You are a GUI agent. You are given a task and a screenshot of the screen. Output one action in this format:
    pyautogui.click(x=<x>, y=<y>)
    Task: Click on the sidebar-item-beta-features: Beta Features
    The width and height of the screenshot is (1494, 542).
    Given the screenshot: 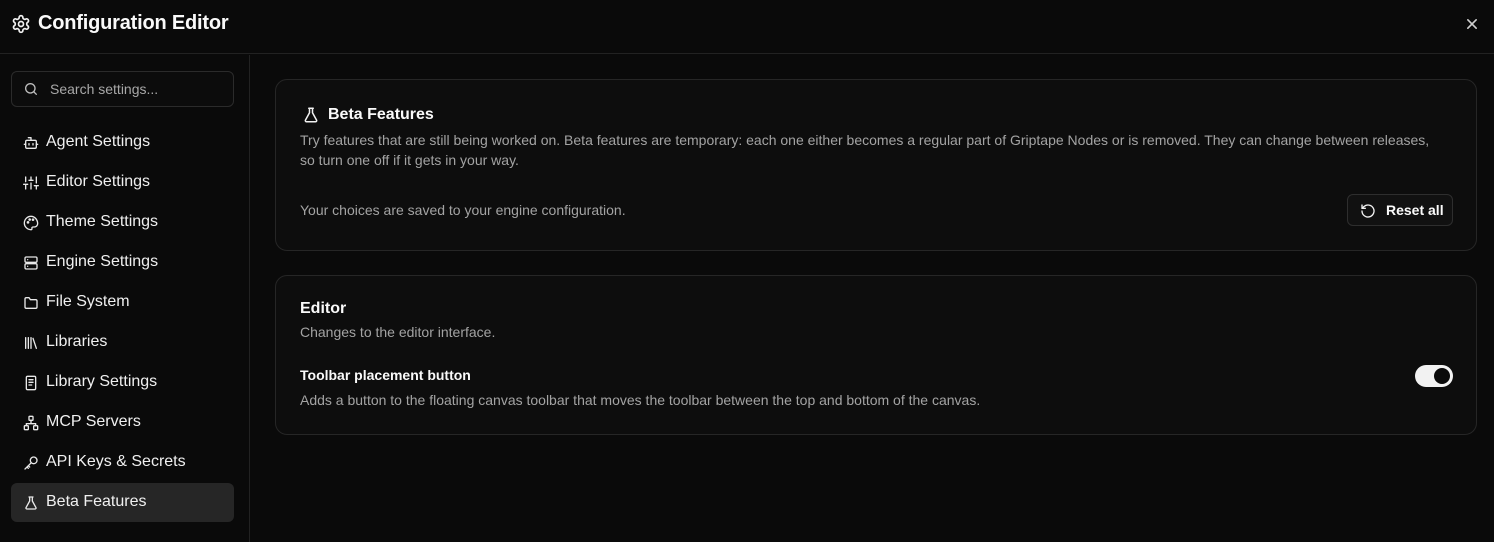 What is the action you would take?
    pyautogui.click(x=122, y=502)
    